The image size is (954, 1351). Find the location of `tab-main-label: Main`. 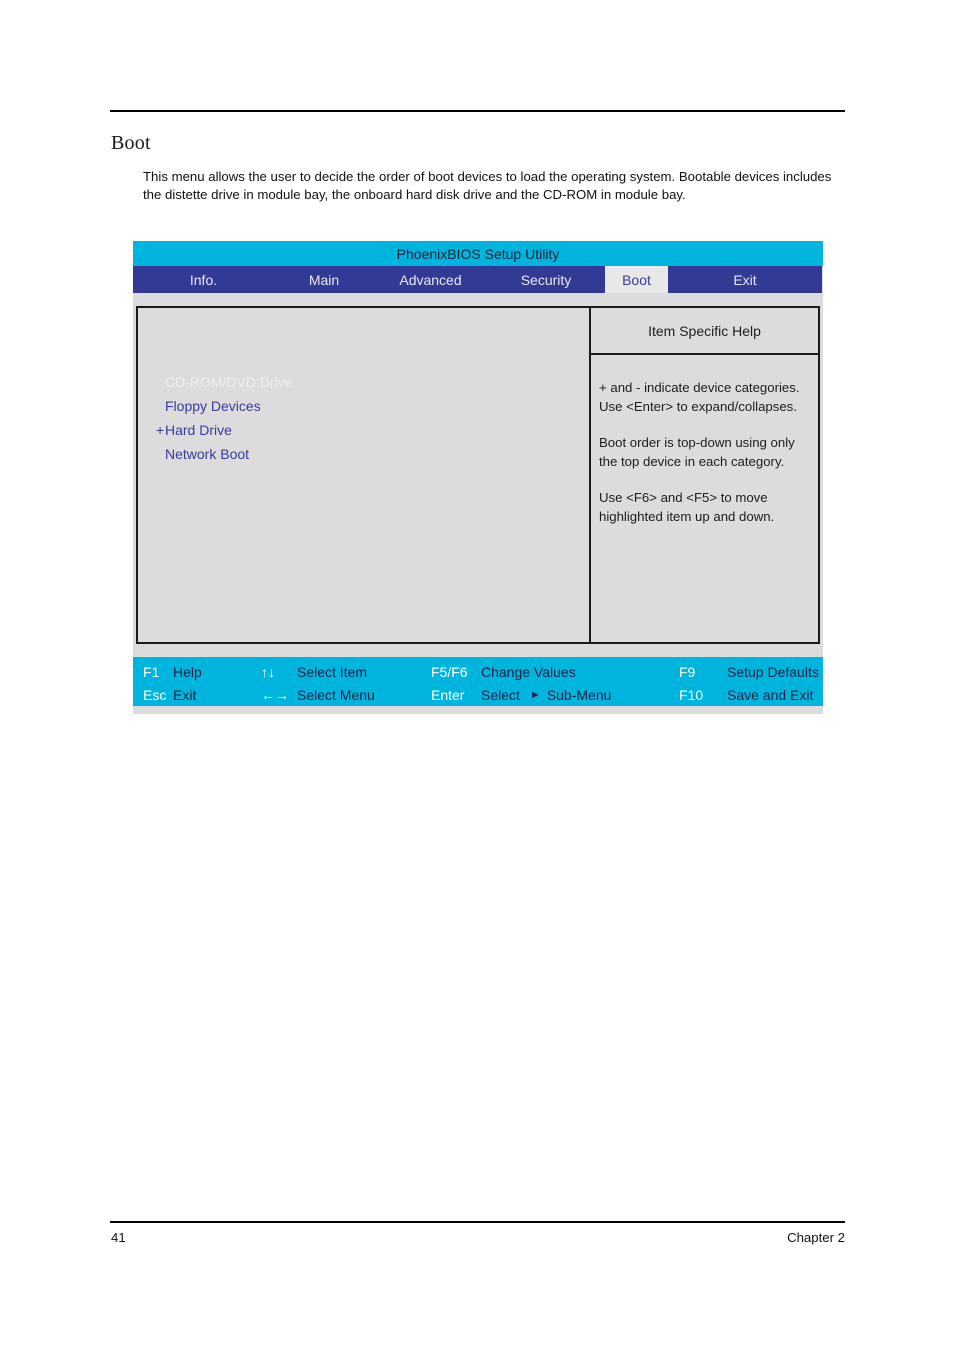

tab-main-label: Main is located at coordinates (324, 279).